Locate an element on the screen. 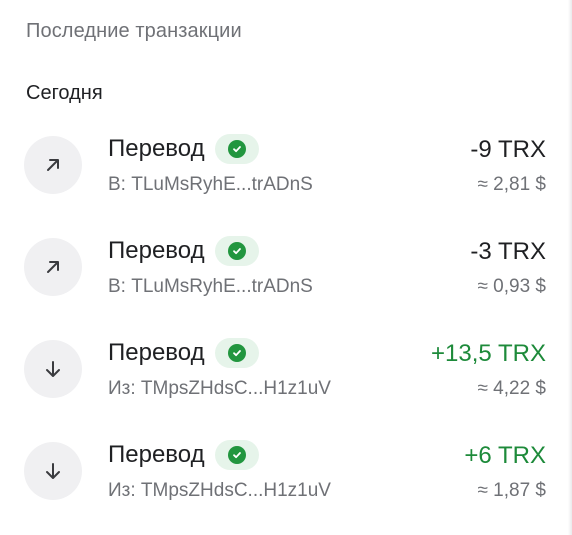 Image resolution: width=572 pixels, height=535 pixels. transaction-fiat-value: ≈ 1,87 $ is located at coordinates (511, 490).